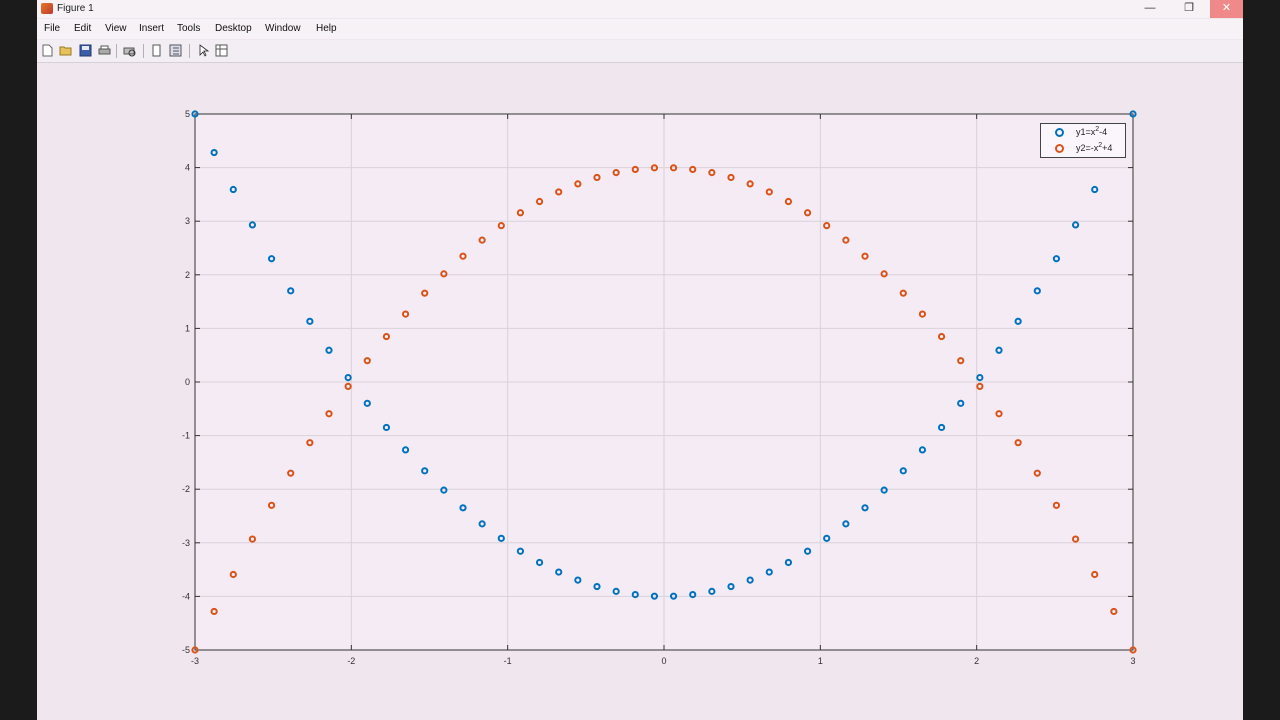 This screenshot has height=720, width=1280. Describe the element at coordinates (195, 661) in the screenshot. I see `x-tick-label: -3` at that location.